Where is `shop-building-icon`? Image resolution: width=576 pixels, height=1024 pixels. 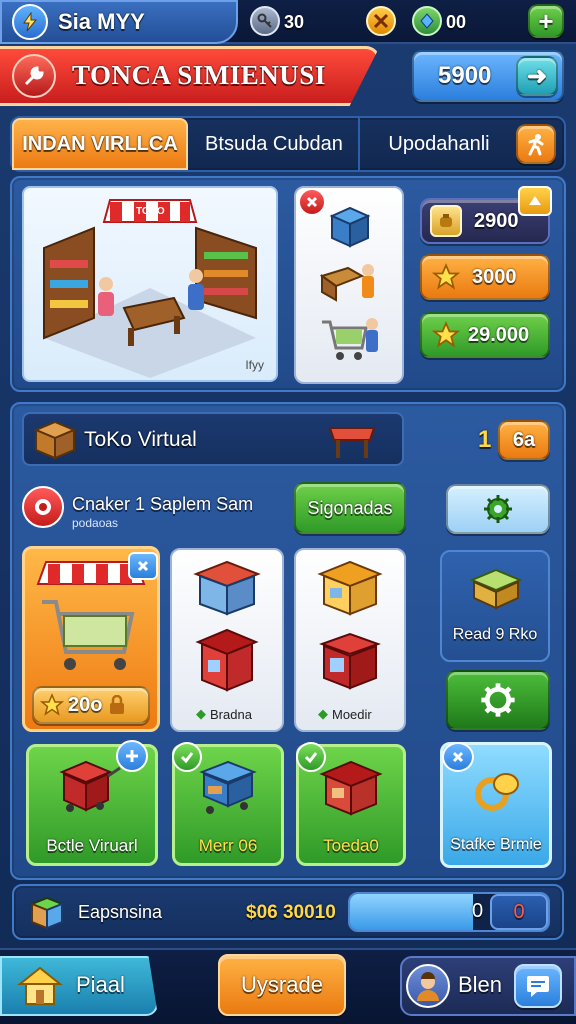 shop-building-icon is located at coordinates (227, 588).